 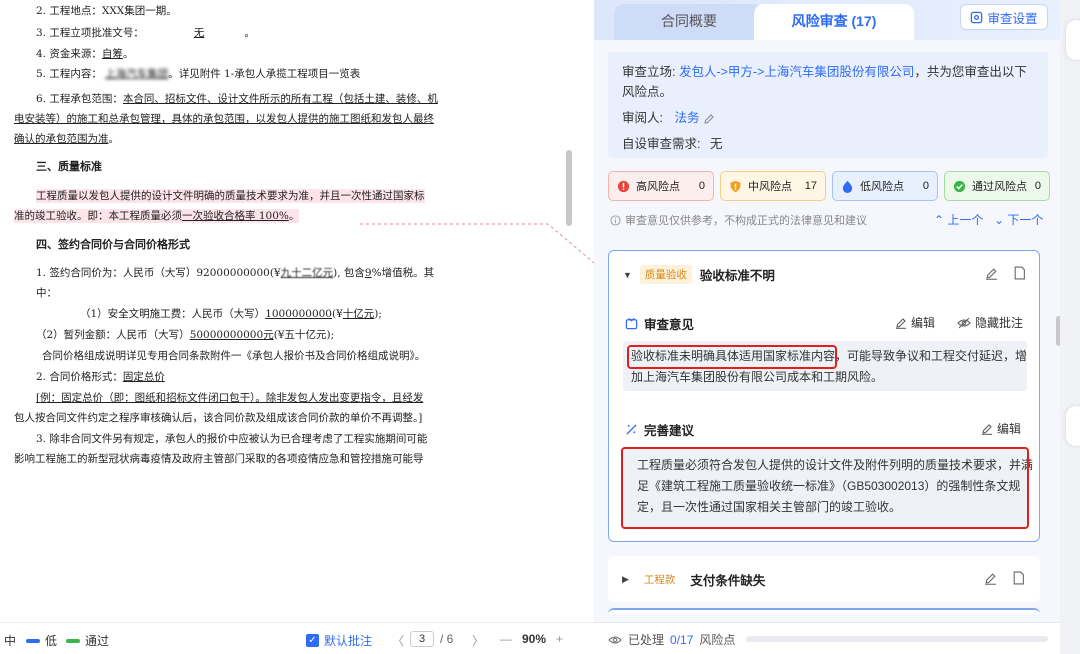 I want to click on edit-opinion-button: 编辑, so click(x=915, y=322).